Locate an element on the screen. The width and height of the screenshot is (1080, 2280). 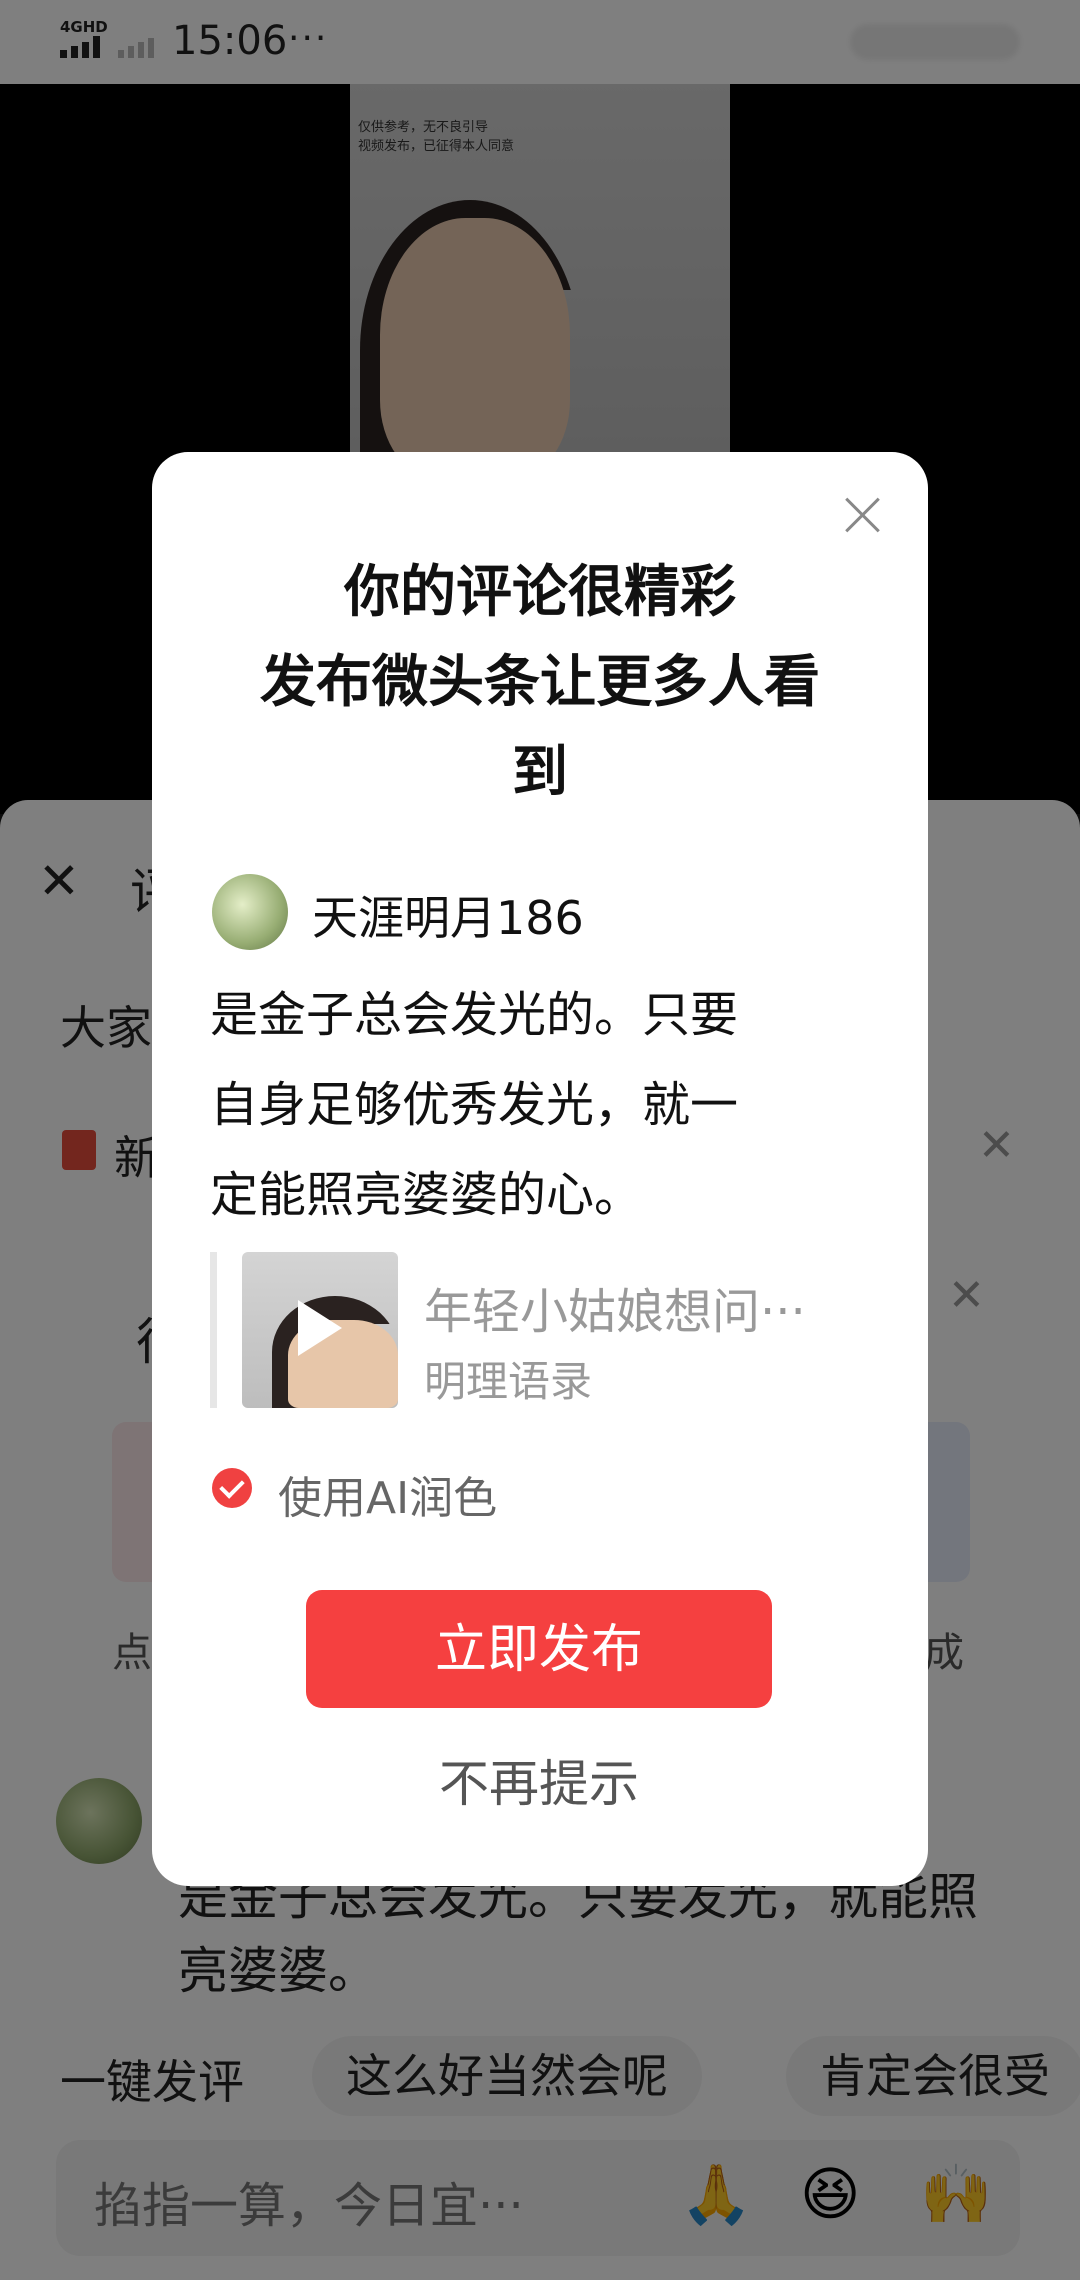
quoted-video-source: 明理语录 is located at coordinates (508, 1381).